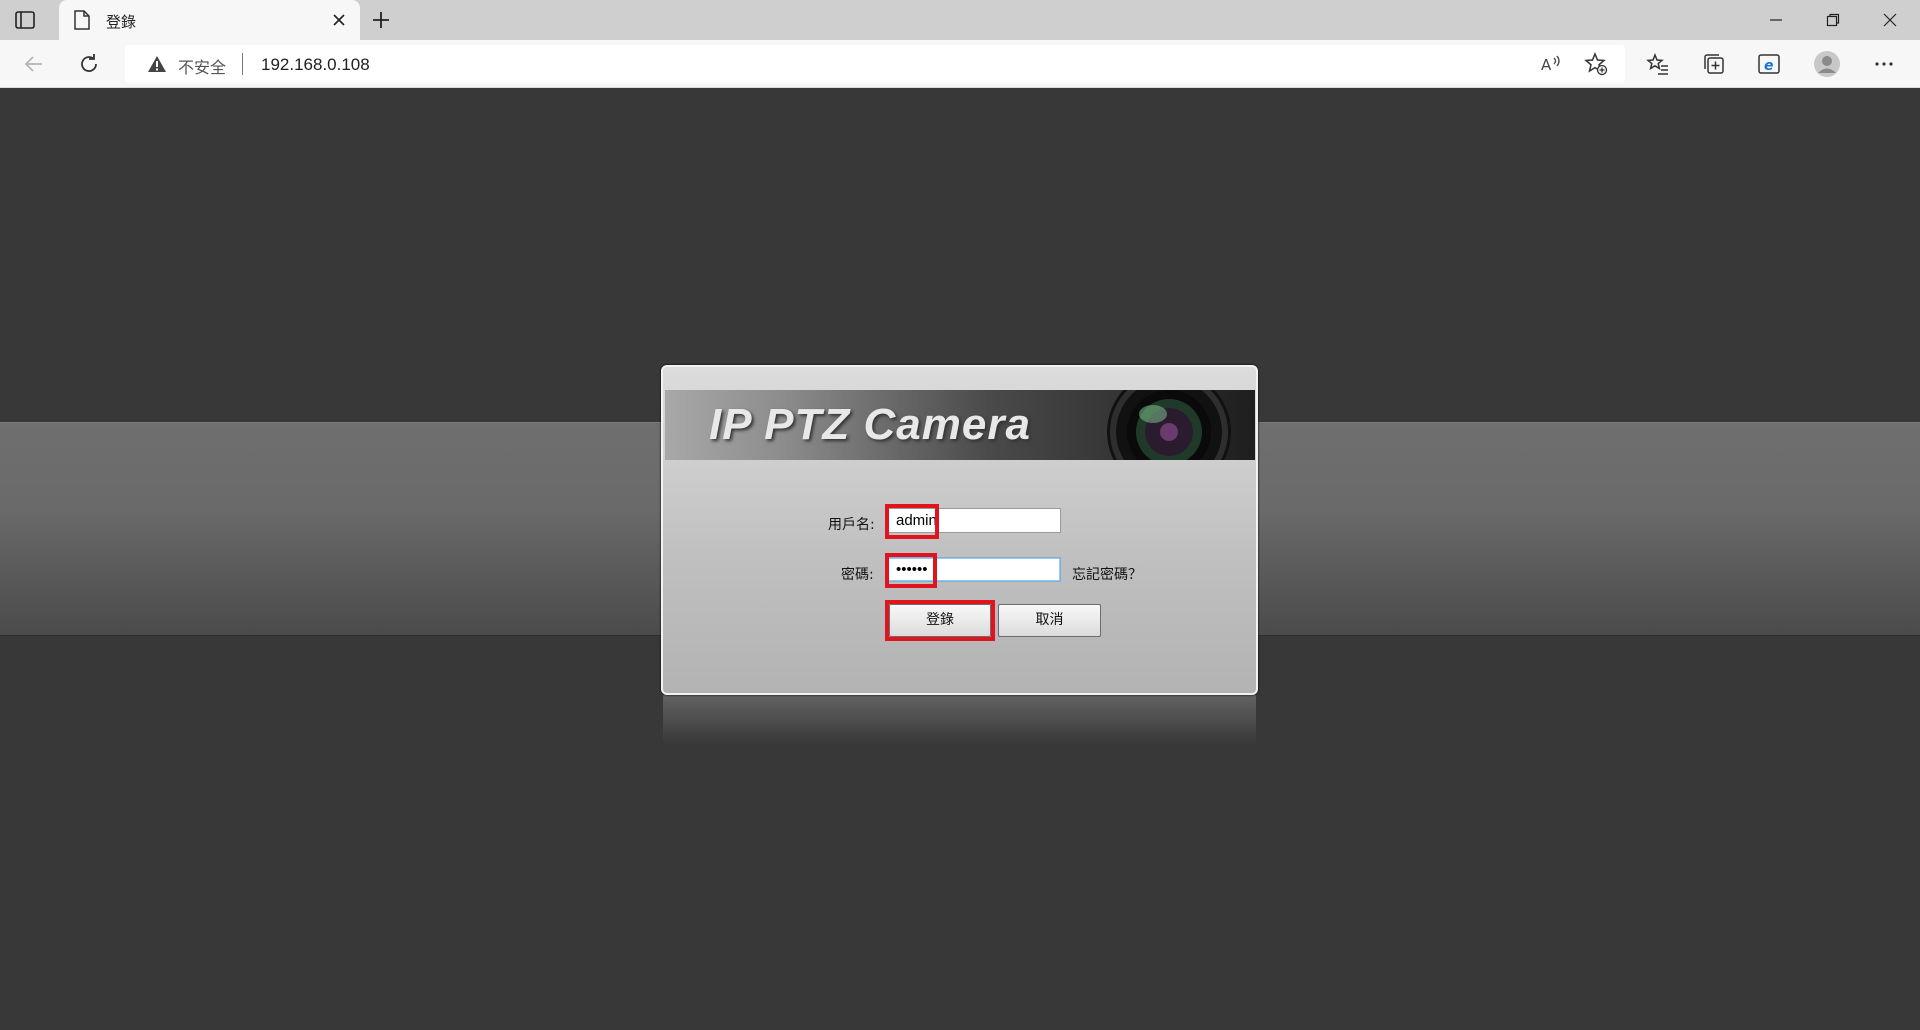  What do you see at coordinates (242, 64) in the screenshot?
I see `address-divider` at bounding box center [242, 64].